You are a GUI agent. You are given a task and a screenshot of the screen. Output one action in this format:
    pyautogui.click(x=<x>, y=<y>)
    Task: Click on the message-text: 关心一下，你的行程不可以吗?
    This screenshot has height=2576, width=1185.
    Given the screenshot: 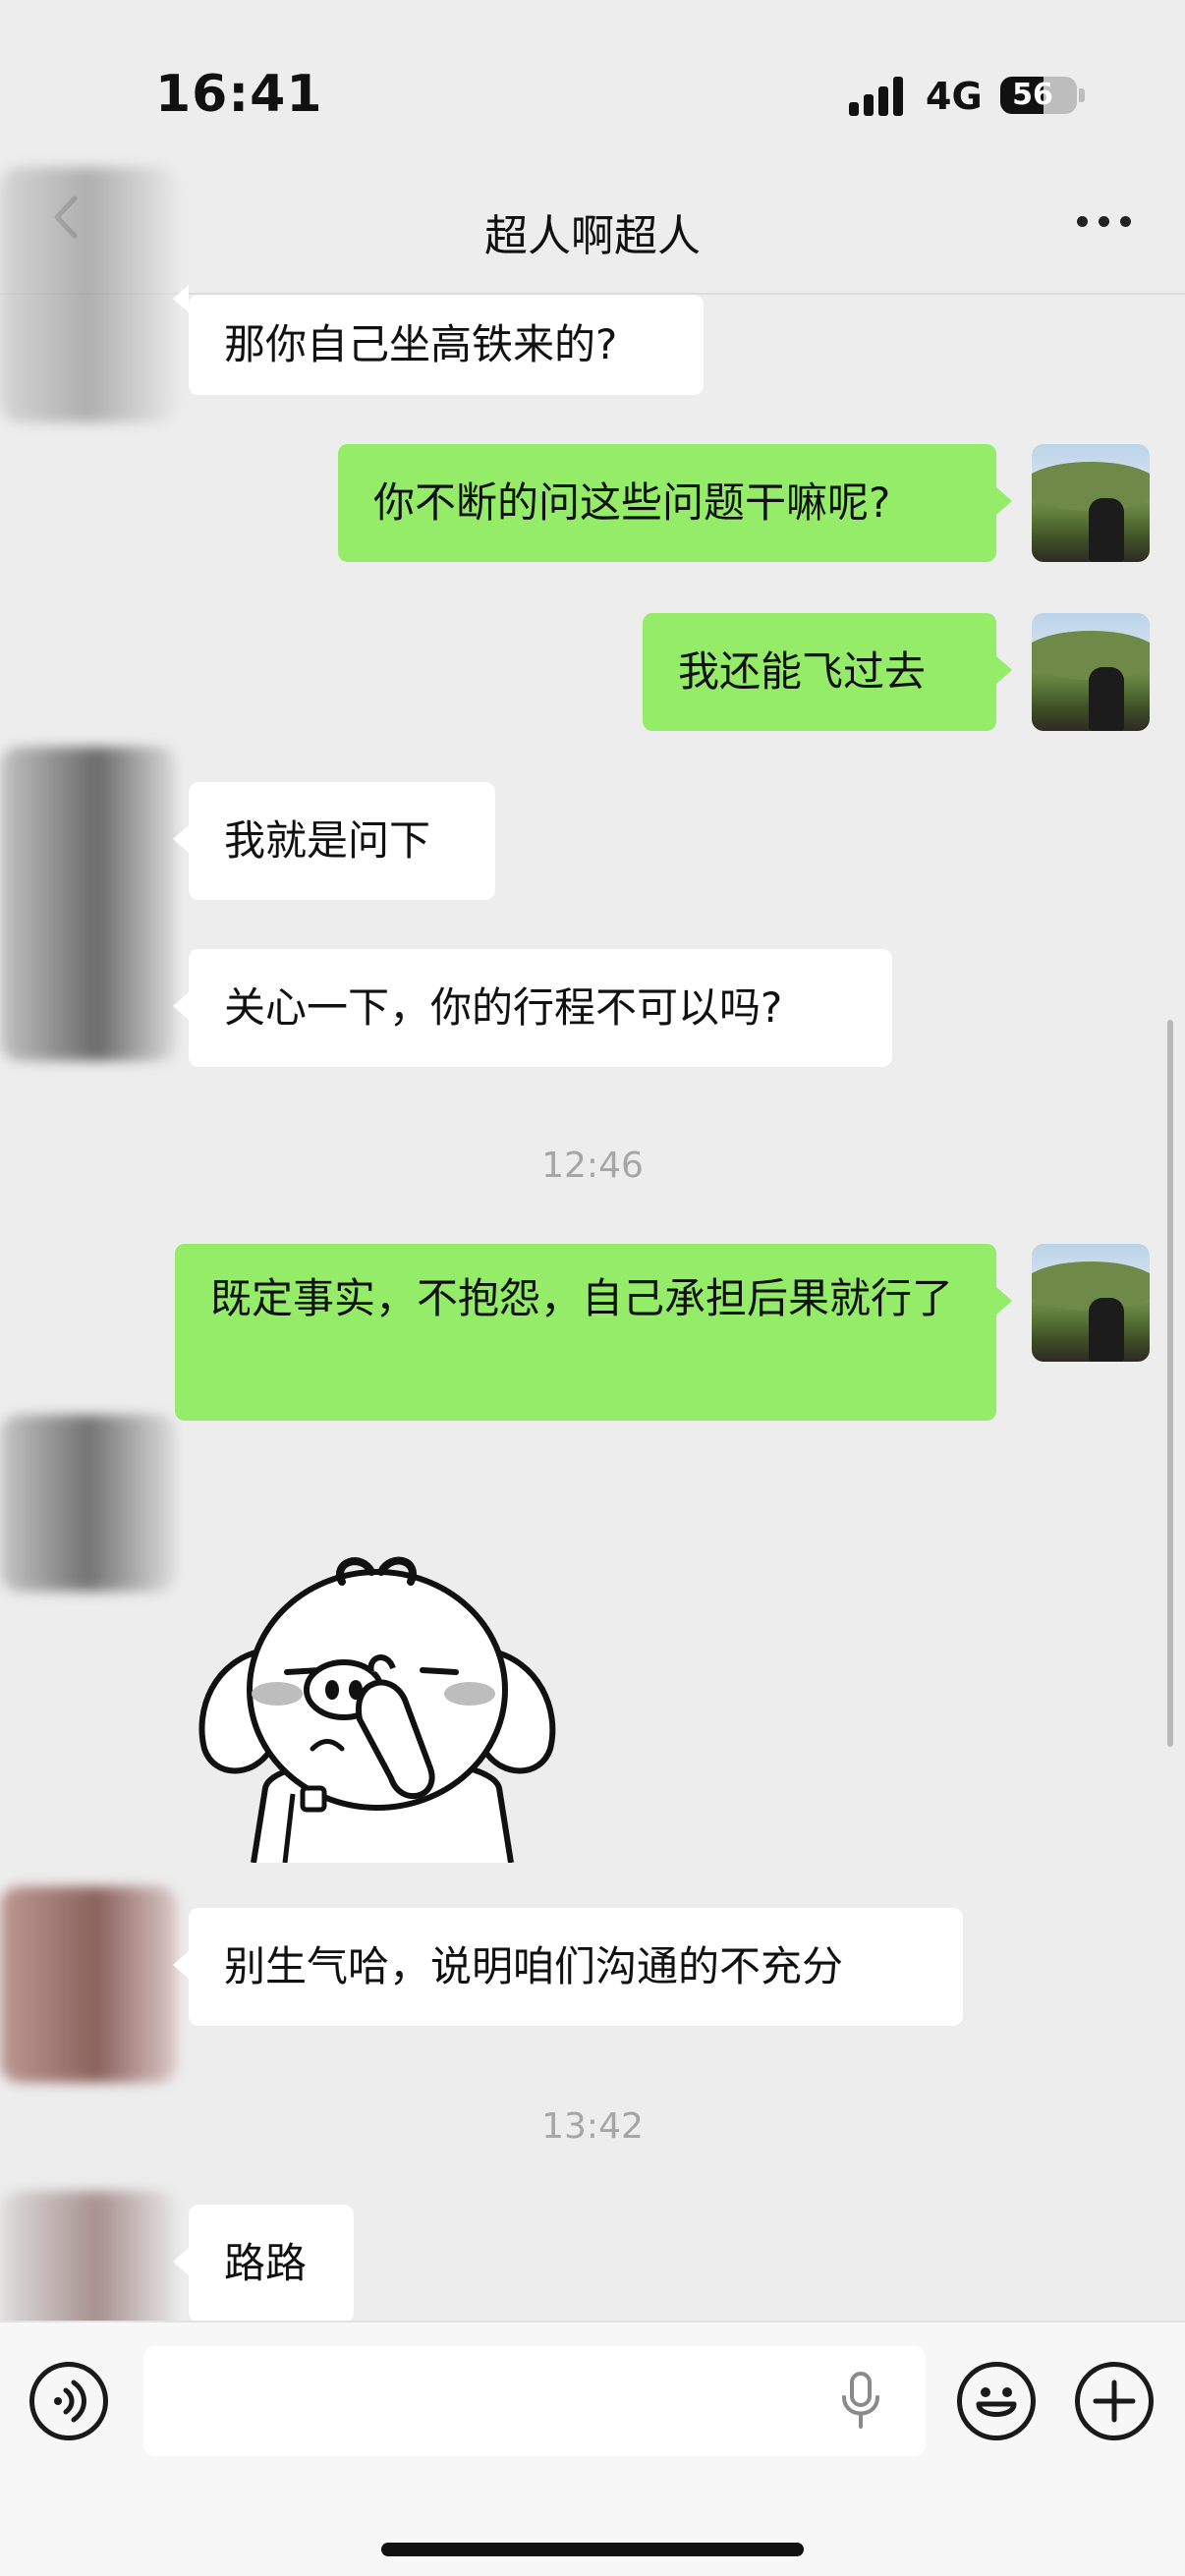 What is the action you would take?
    pyautogui.click(x=503, y=1007)
    